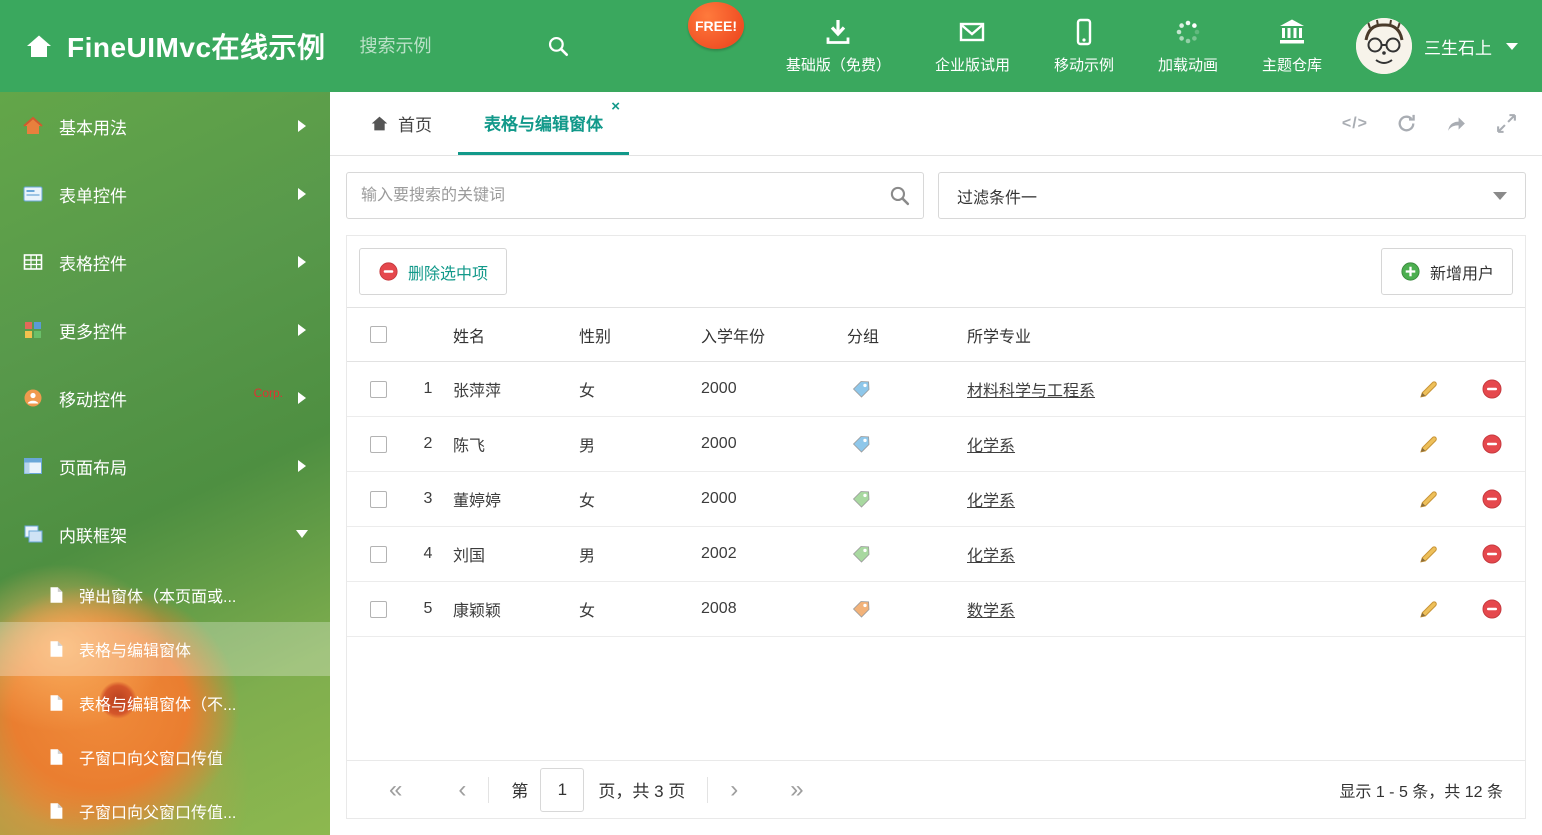  I want to click on refresh-icon, so click(1406, 123).